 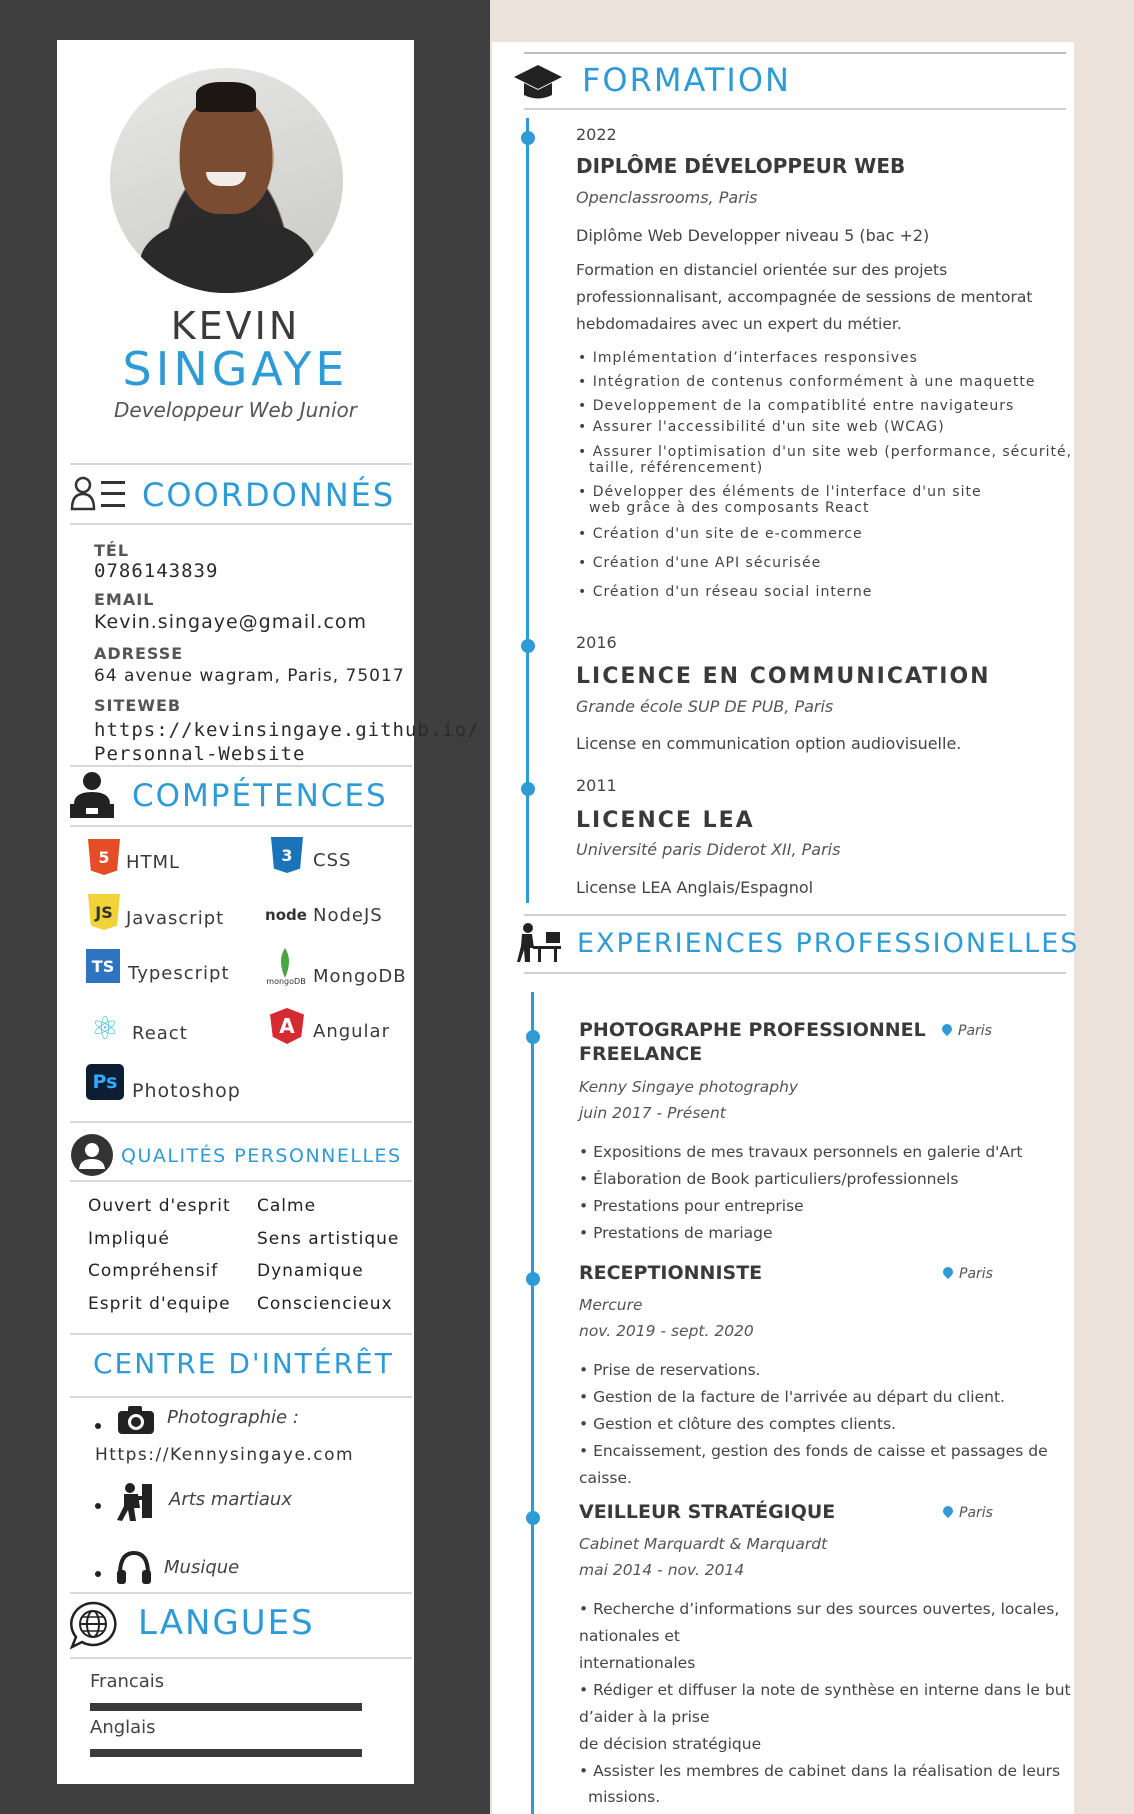 I want to click on formation-desc: License LEA Anglais/Espagnol, so click(x=695, y=887).